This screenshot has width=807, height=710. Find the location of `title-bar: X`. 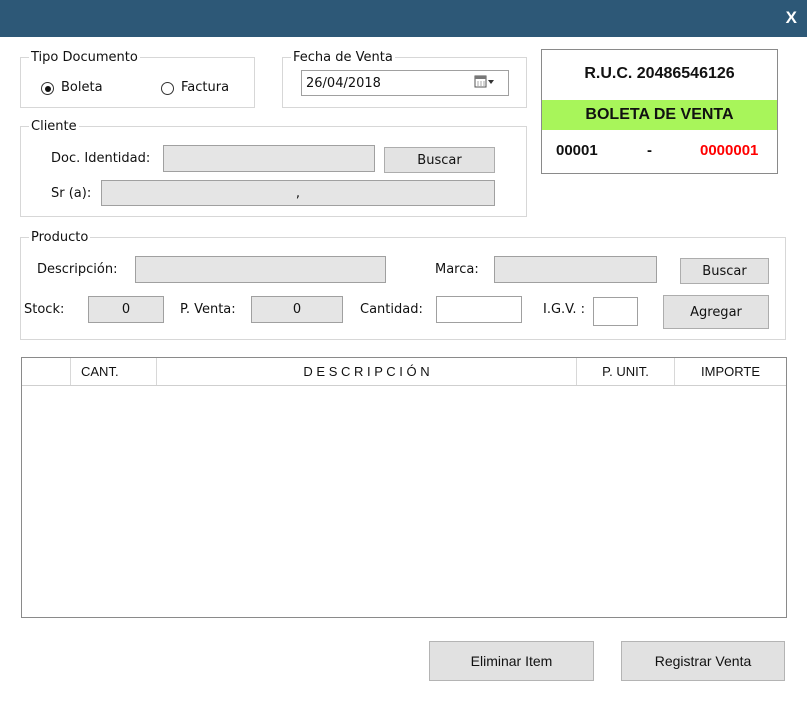

title-bar: X is located at coordinates (403, 18).